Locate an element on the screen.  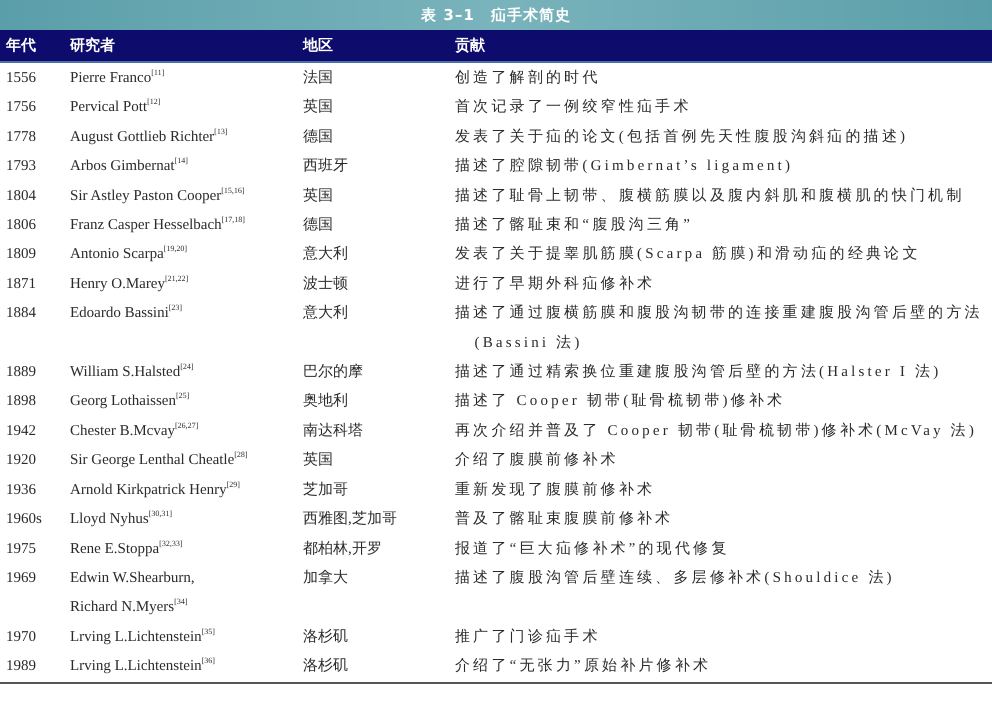
year-cell-text: 1975 is located at coordinates (20, 549).